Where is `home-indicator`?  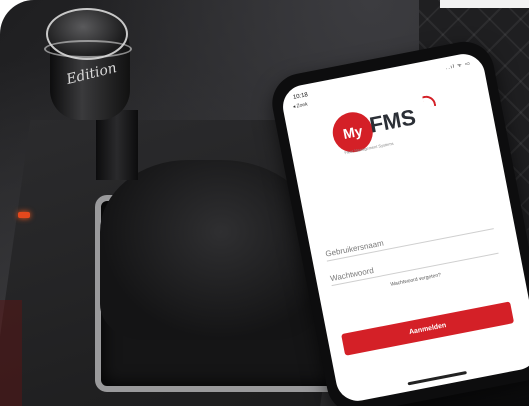 home-indicator is located at coordinates (437, 378).